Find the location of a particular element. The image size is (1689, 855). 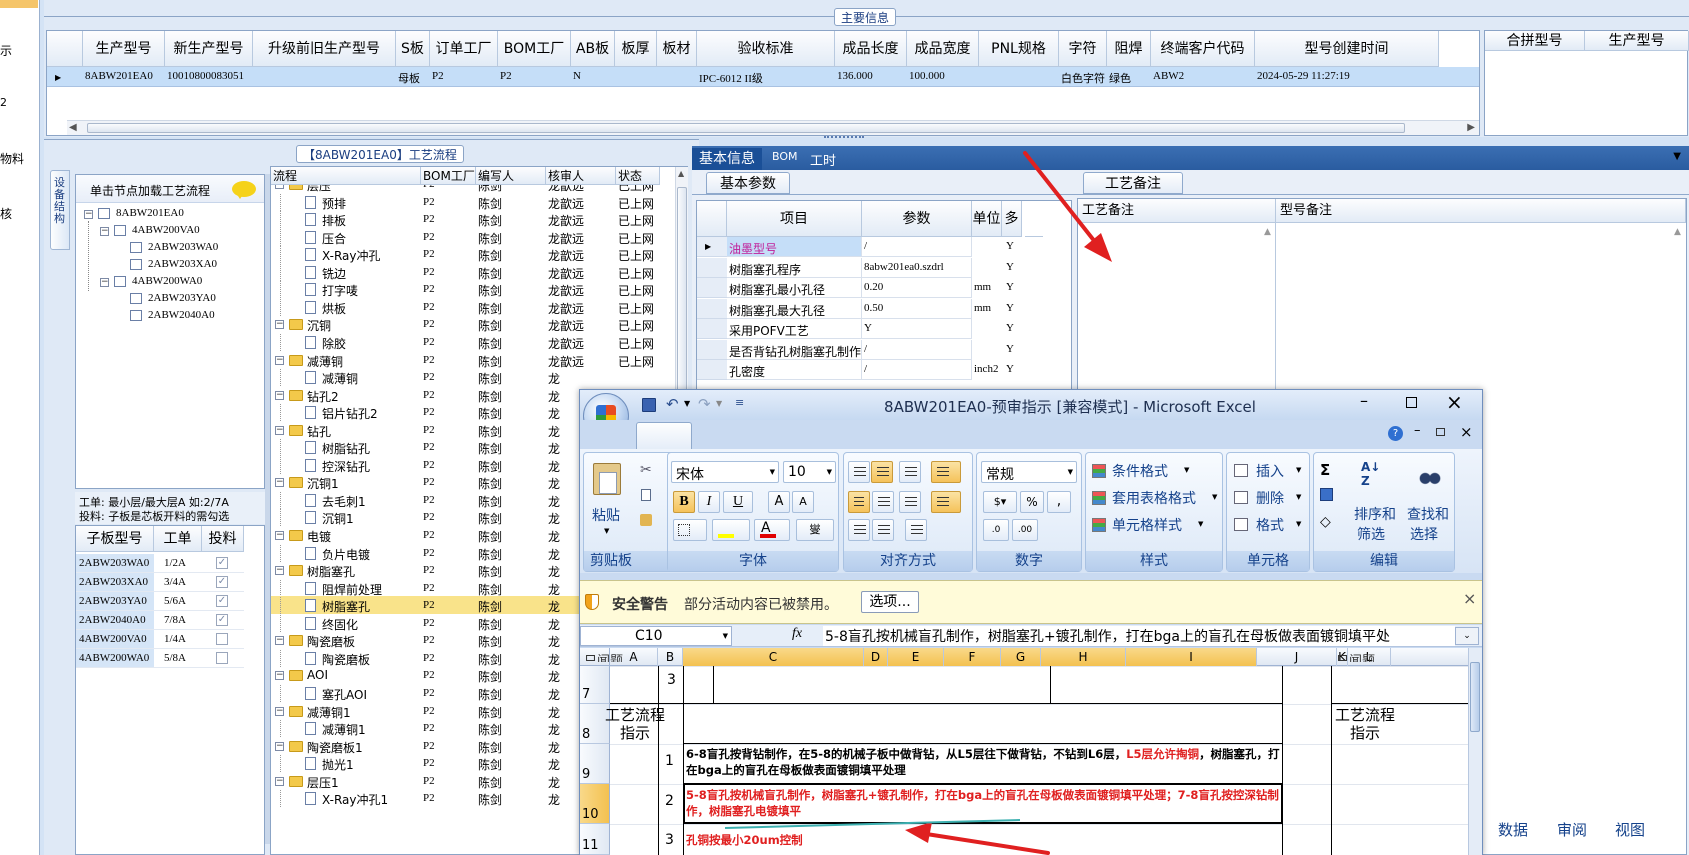

ribbon-tab: 数据 is located at coordinates (1513, 829).